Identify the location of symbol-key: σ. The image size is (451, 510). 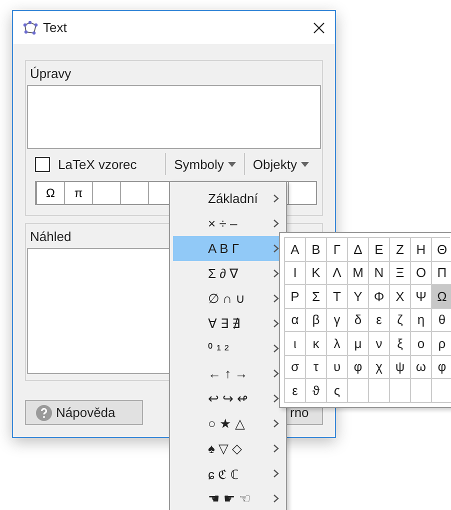
(295, 367).